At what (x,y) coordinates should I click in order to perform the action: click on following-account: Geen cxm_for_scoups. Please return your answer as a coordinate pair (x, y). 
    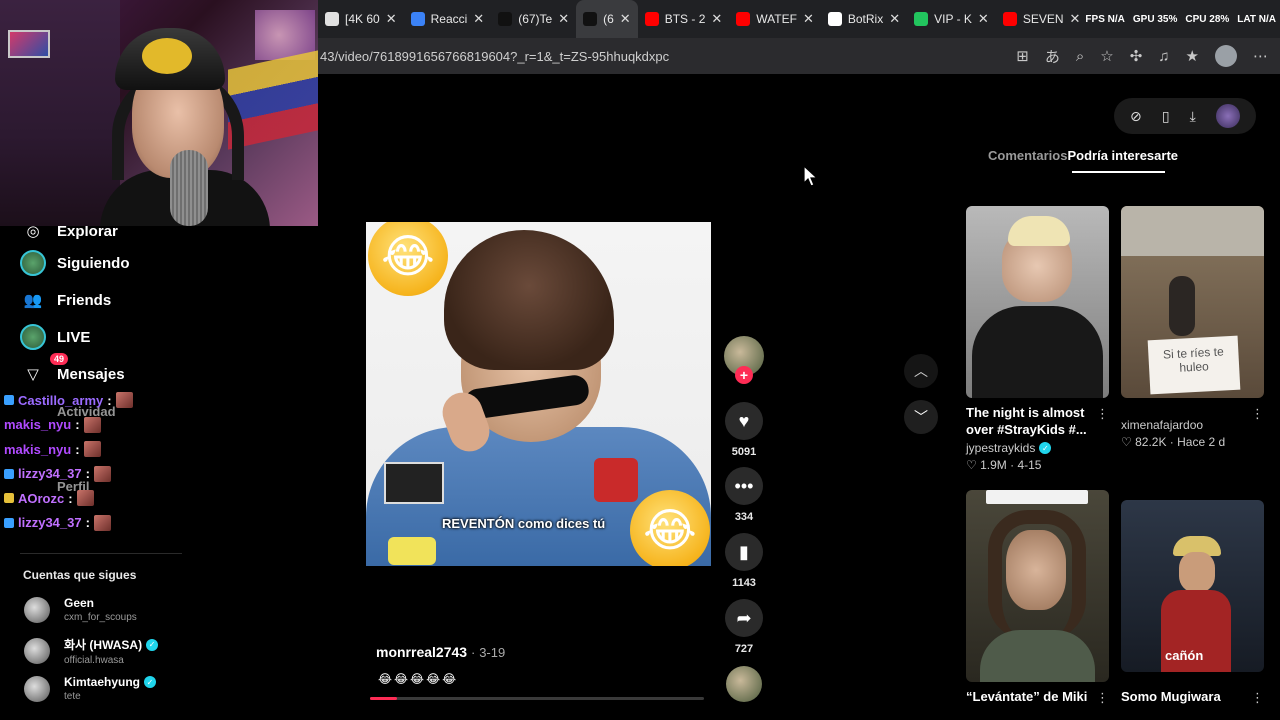
    Looking at the image, I should click on (80, 609).